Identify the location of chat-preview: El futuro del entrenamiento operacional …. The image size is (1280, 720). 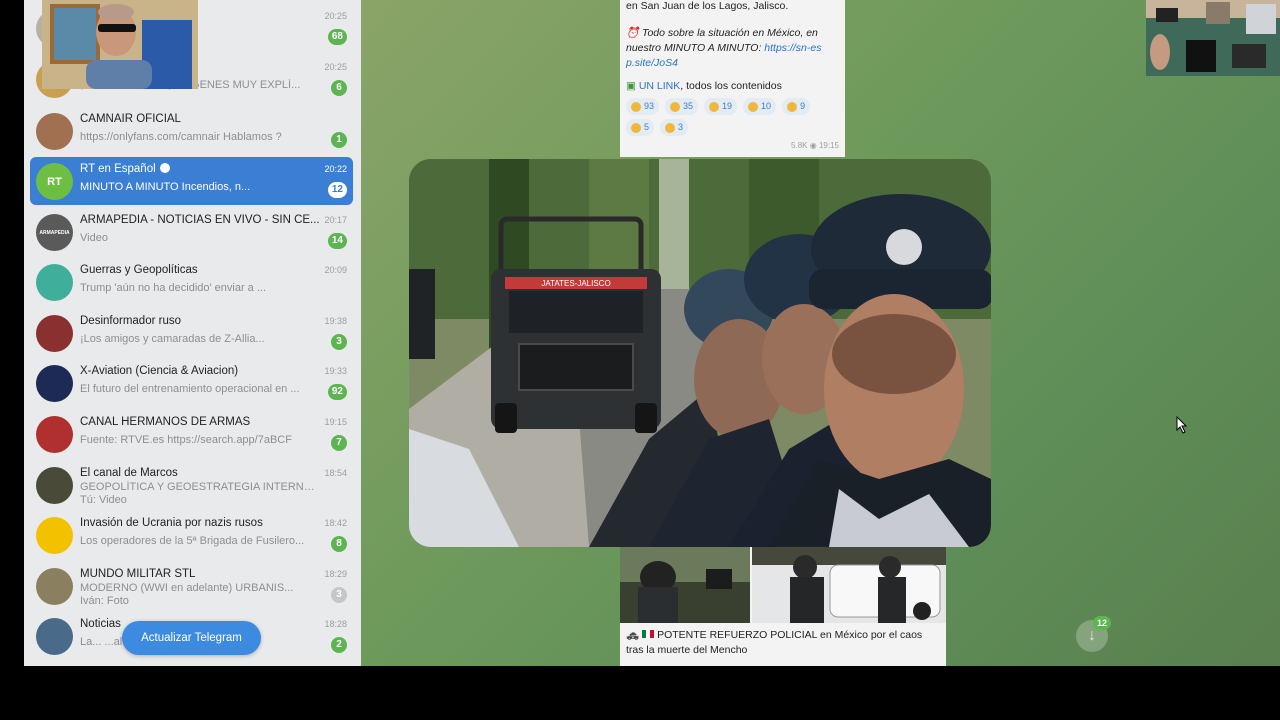
(190, 389).